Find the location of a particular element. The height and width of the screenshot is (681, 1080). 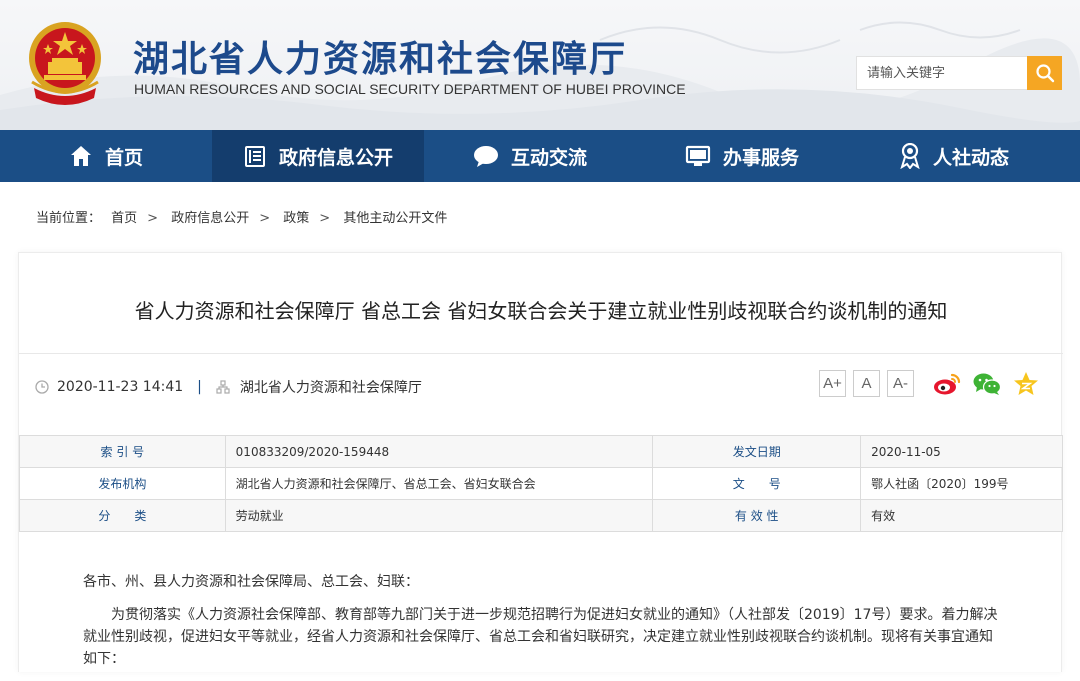

publish-datetime: 2020-11-23 14:41 is located at coordinates (120, 387).